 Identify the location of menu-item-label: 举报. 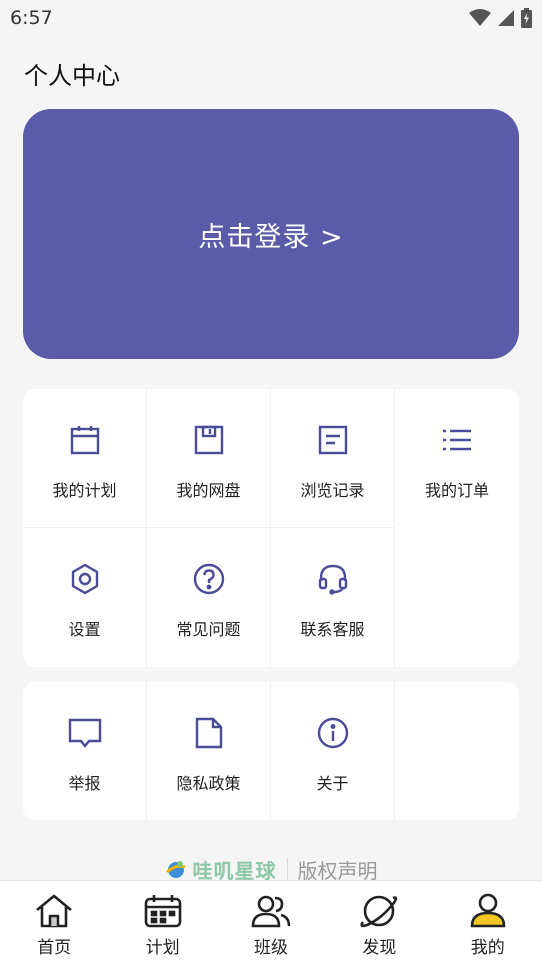
(84, 783).